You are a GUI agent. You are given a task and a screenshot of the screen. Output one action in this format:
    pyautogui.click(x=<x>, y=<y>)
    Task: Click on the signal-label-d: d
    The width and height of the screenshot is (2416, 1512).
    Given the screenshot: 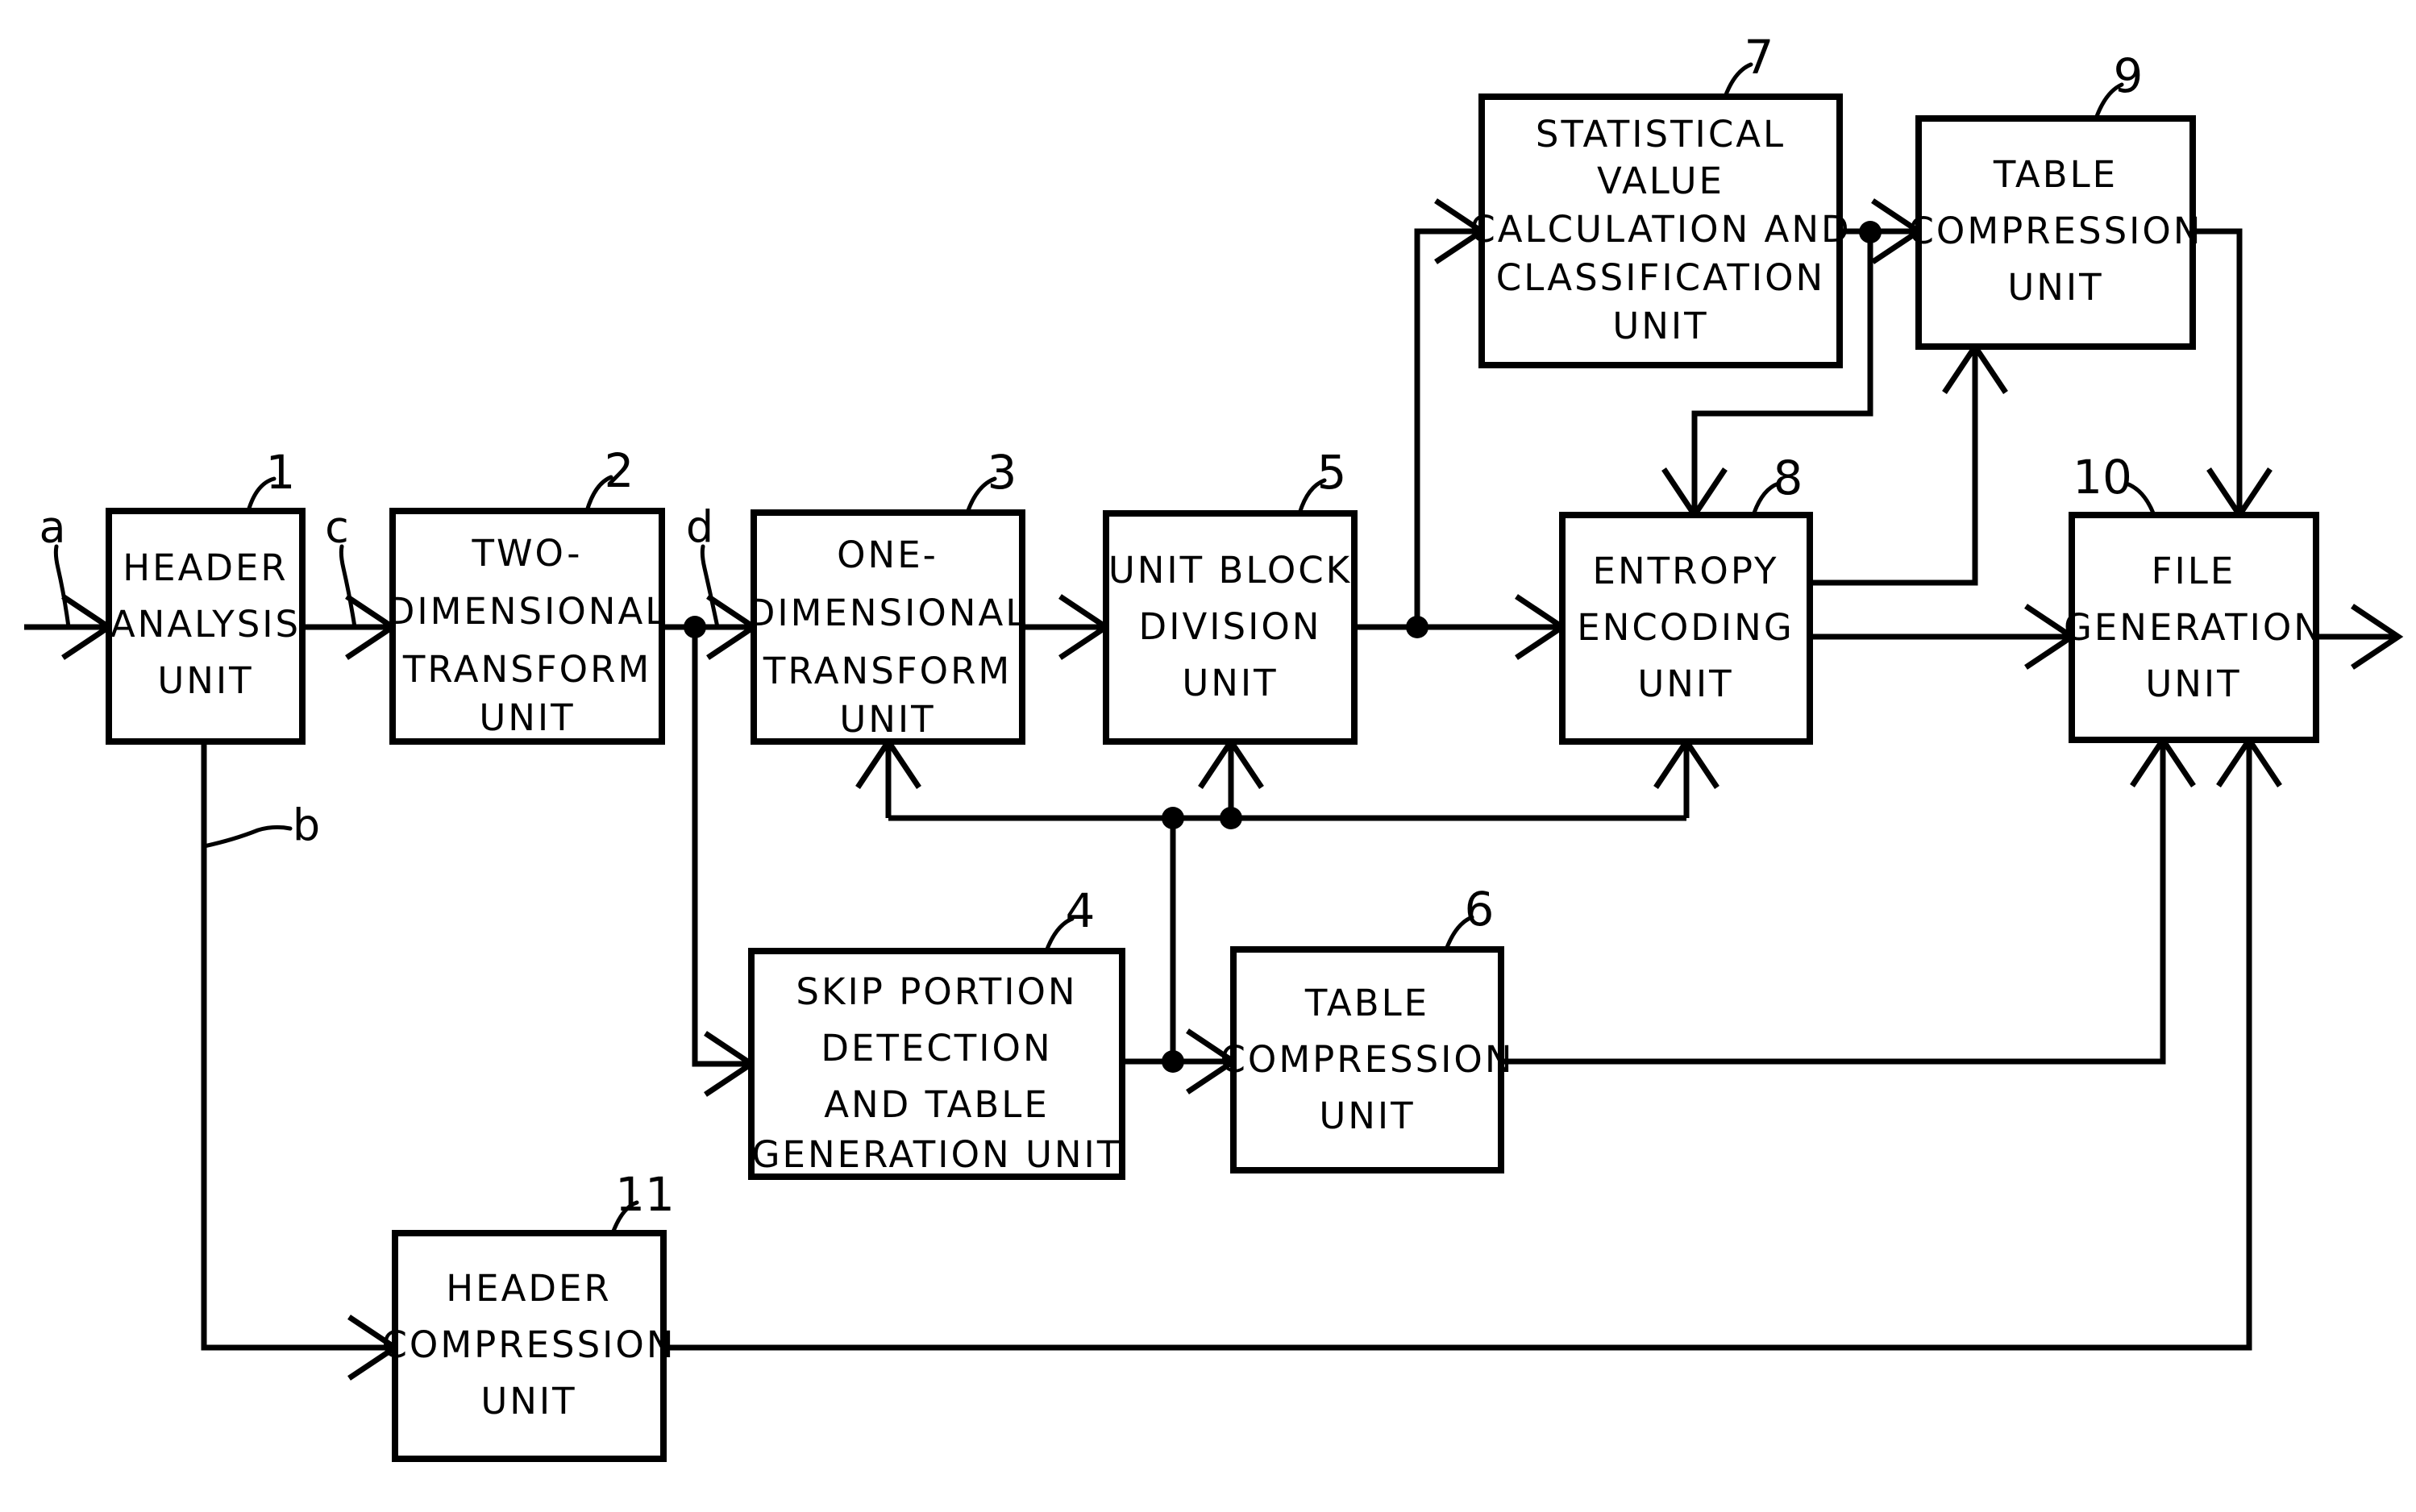 What is the action you would take?
    pyautogui.click(x=700, y=527)
    